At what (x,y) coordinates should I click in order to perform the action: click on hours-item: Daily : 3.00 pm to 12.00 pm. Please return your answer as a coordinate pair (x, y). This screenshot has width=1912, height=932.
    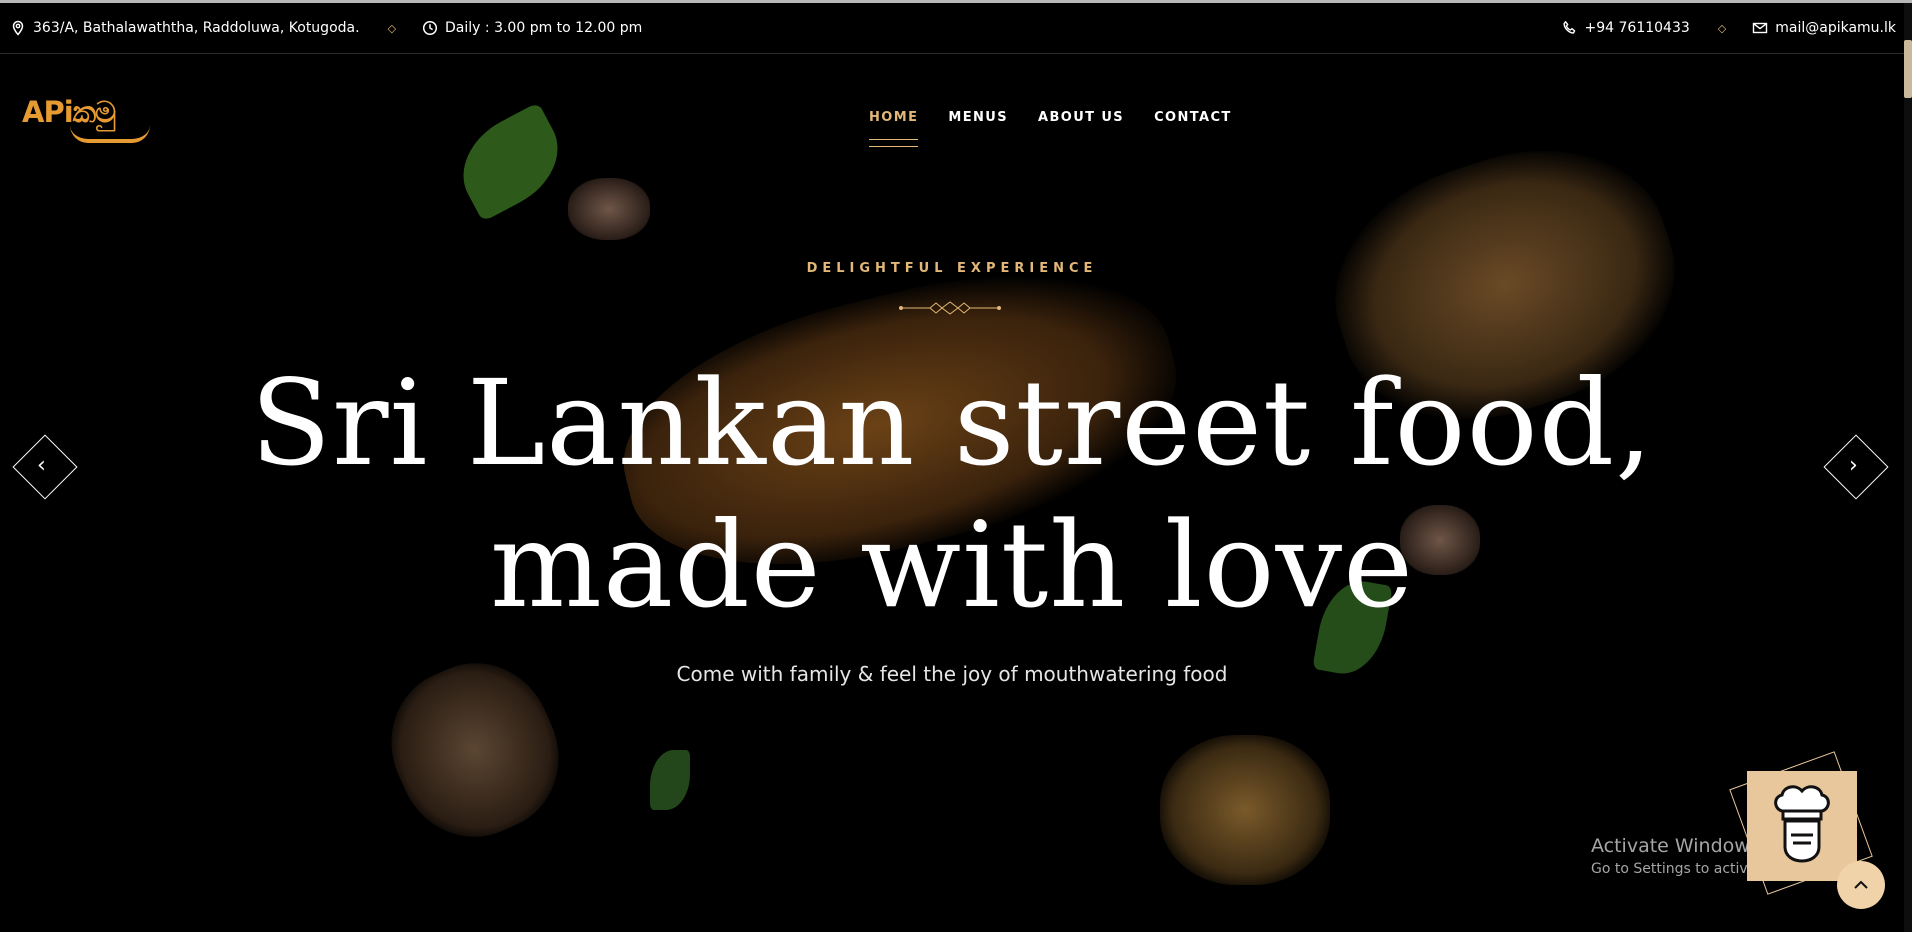
    Looking at the image, I should click on (532, 28).